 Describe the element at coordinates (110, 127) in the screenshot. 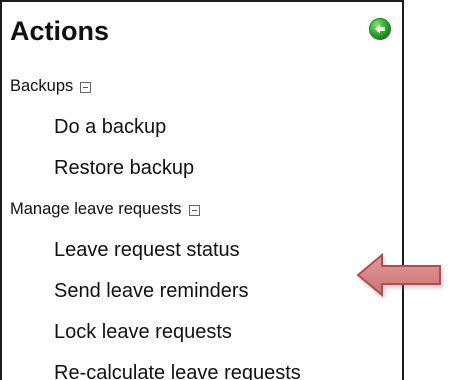

I see `menu-item-label: Do a backup` at that location.